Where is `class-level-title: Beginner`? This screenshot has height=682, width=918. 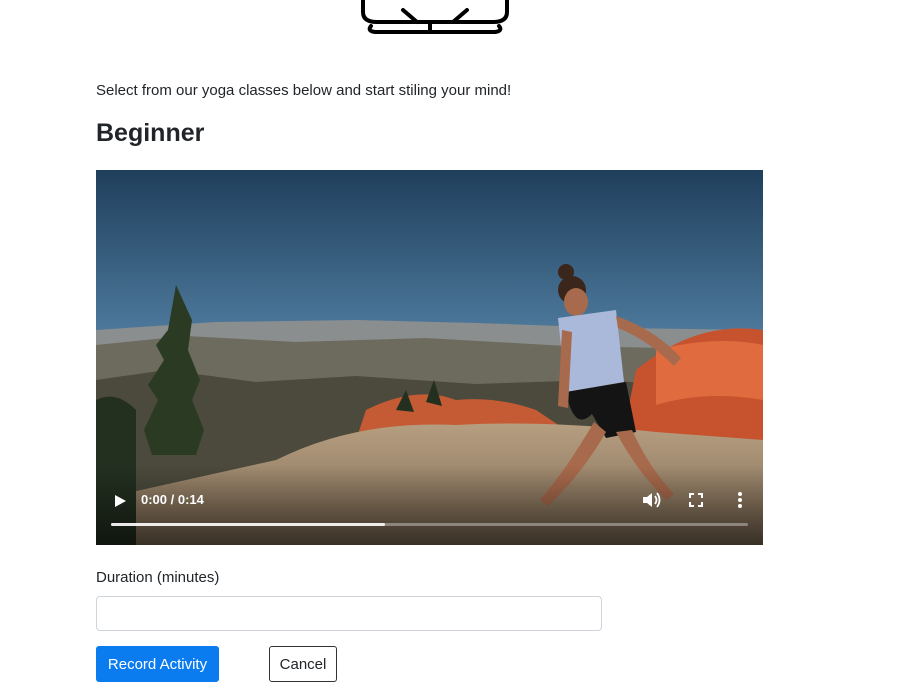 class-level-title: Beginner is located at coordinates (150, 133).